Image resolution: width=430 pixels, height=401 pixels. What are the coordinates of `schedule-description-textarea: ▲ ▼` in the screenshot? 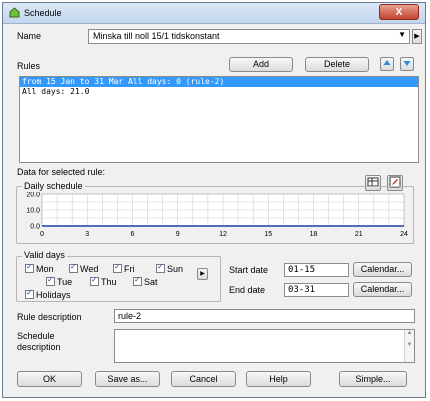 It's located at (264, 346).